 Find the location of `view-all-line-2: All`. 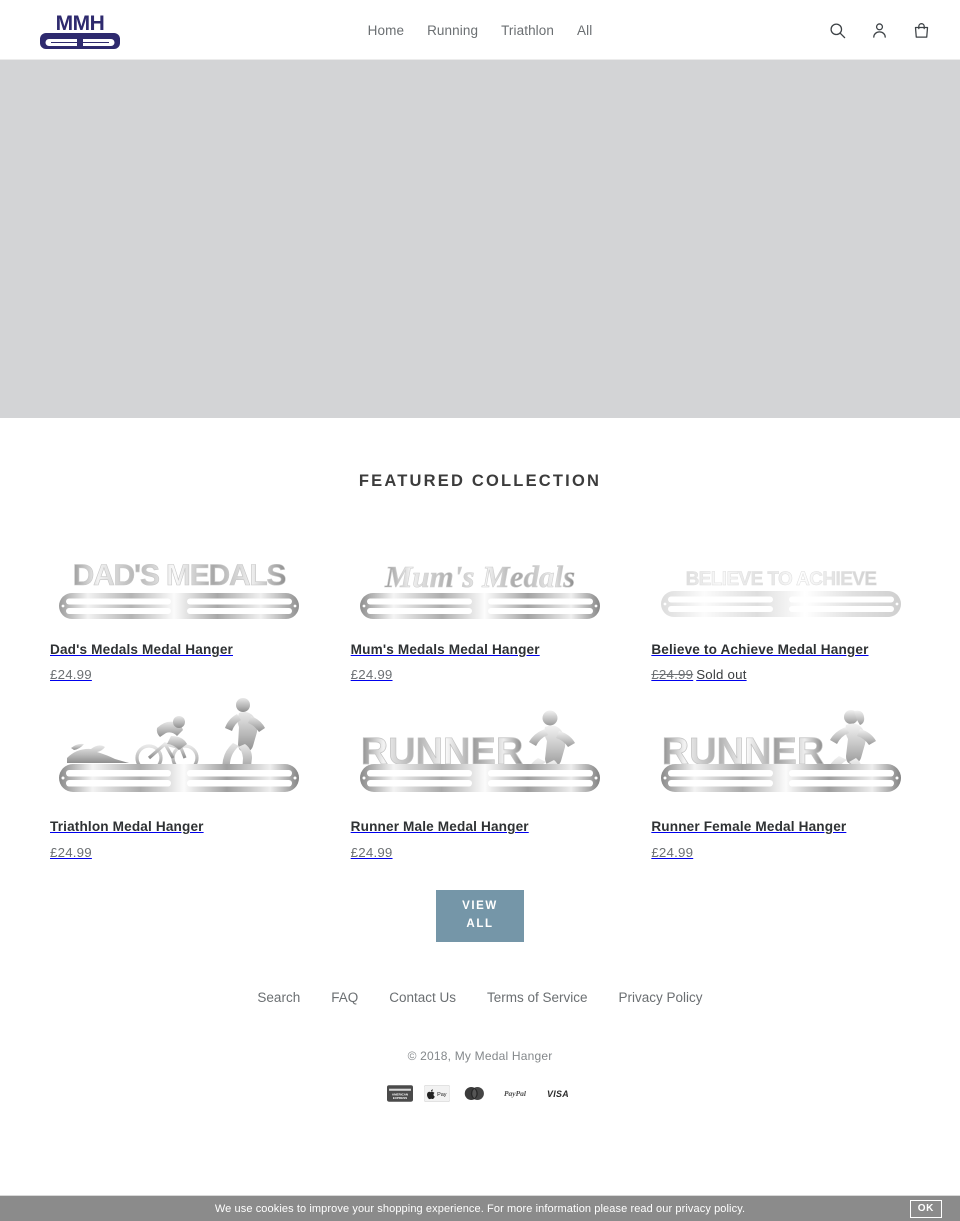

view-all-line-2: All is located at coordinates (480, 923).